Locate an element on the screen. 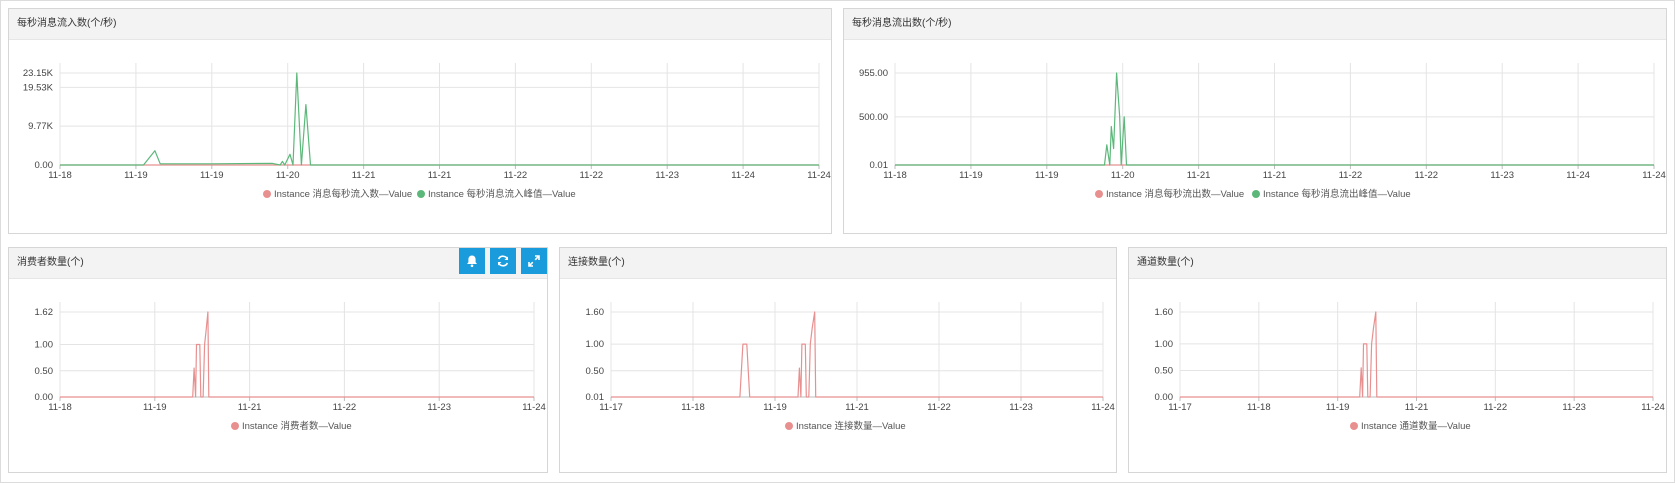  legend-label: Instance 每秒消息流出峰值—Value is located at coordinates (1337, 194).